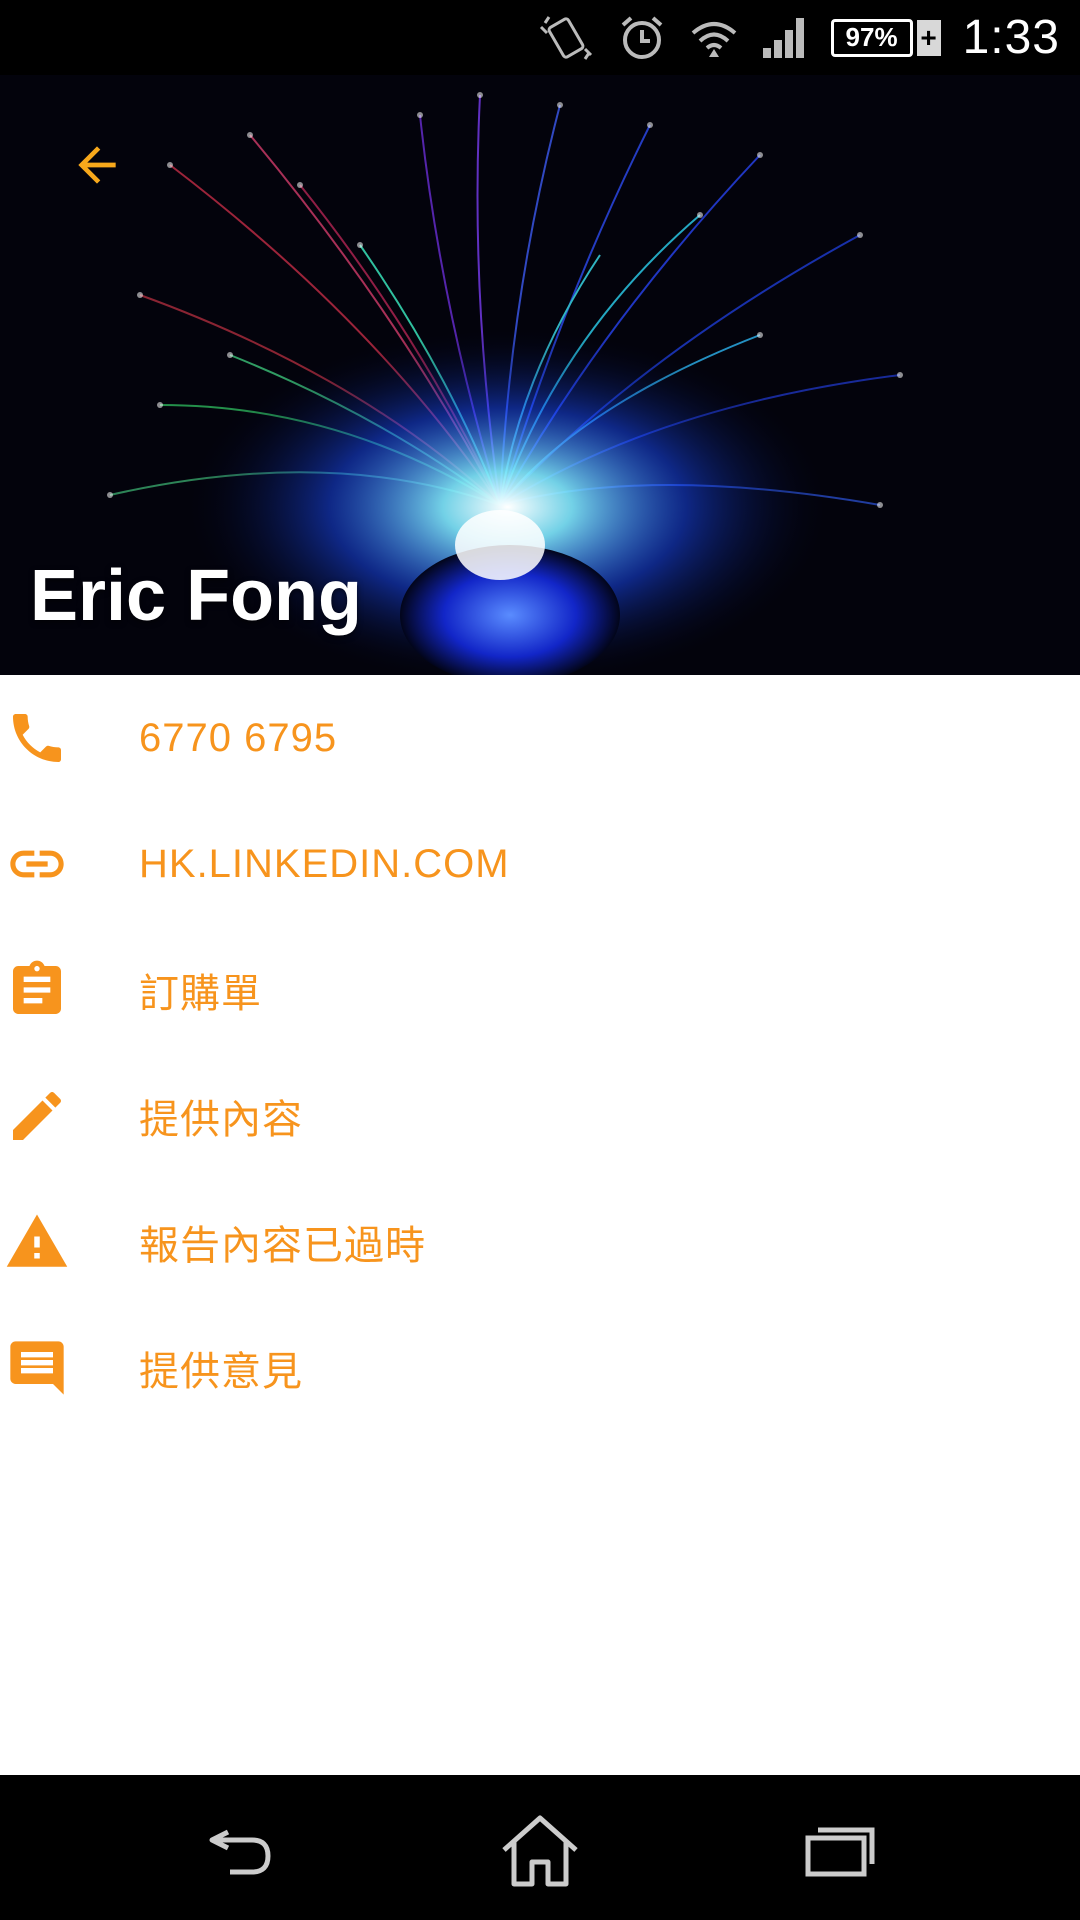  What do you see at coordinates (714, 38) in the screenshot?
I see `wifi-icon` at bounding box center [714, 38].